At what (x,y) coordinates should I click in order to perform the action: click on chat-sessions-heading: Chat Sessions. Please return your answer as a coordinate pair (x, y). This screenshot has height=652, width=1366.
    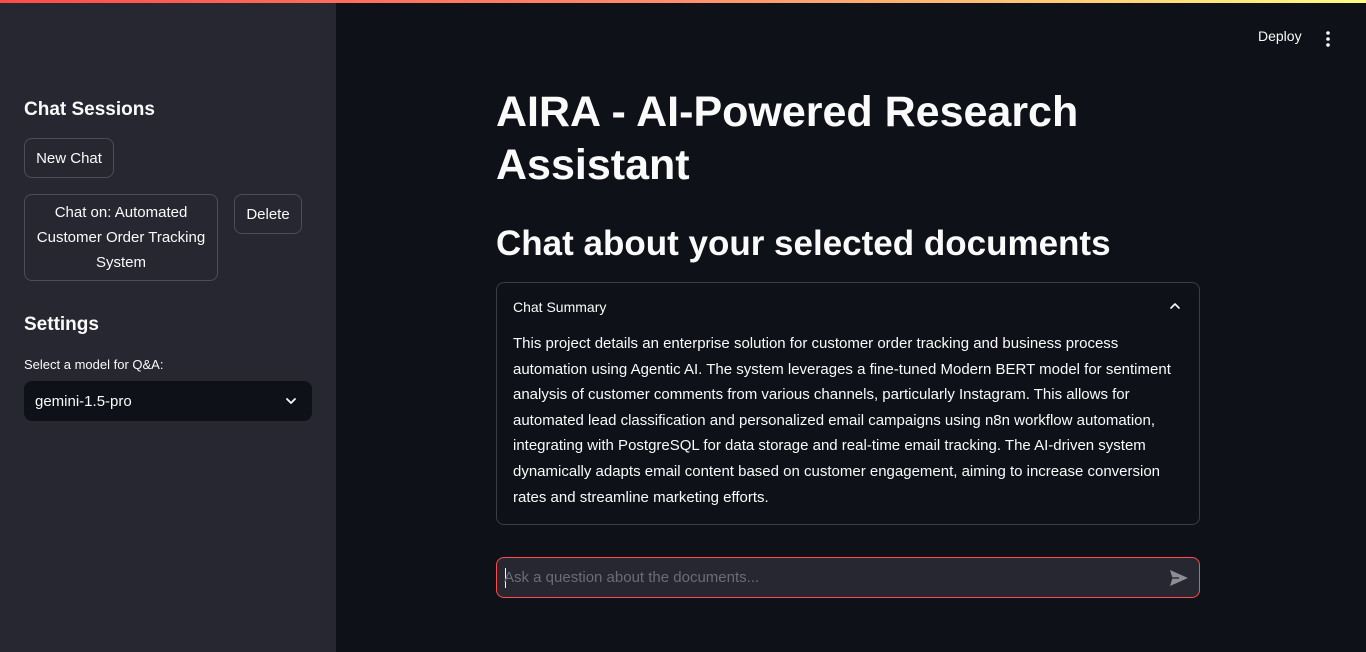
    Looking at the image, I should click on (89, 109).